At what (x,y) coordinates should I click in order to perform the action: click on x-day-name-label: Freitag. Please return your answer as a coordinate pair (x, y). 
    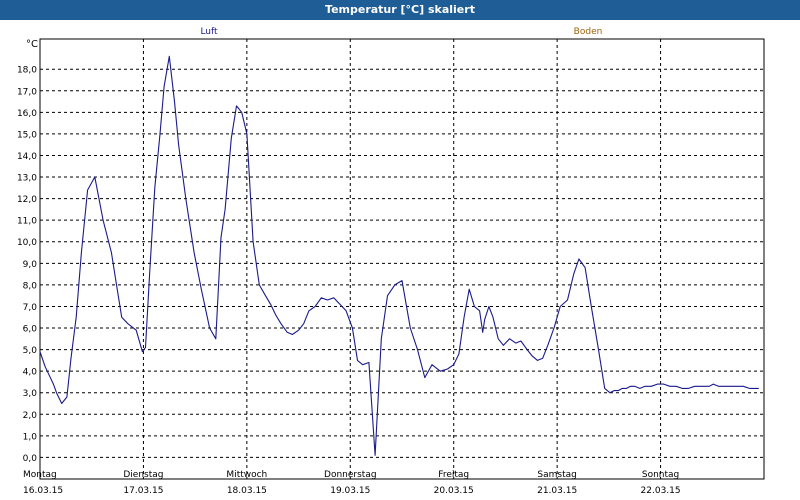
    Looking at the image, I should click on (453, 475).